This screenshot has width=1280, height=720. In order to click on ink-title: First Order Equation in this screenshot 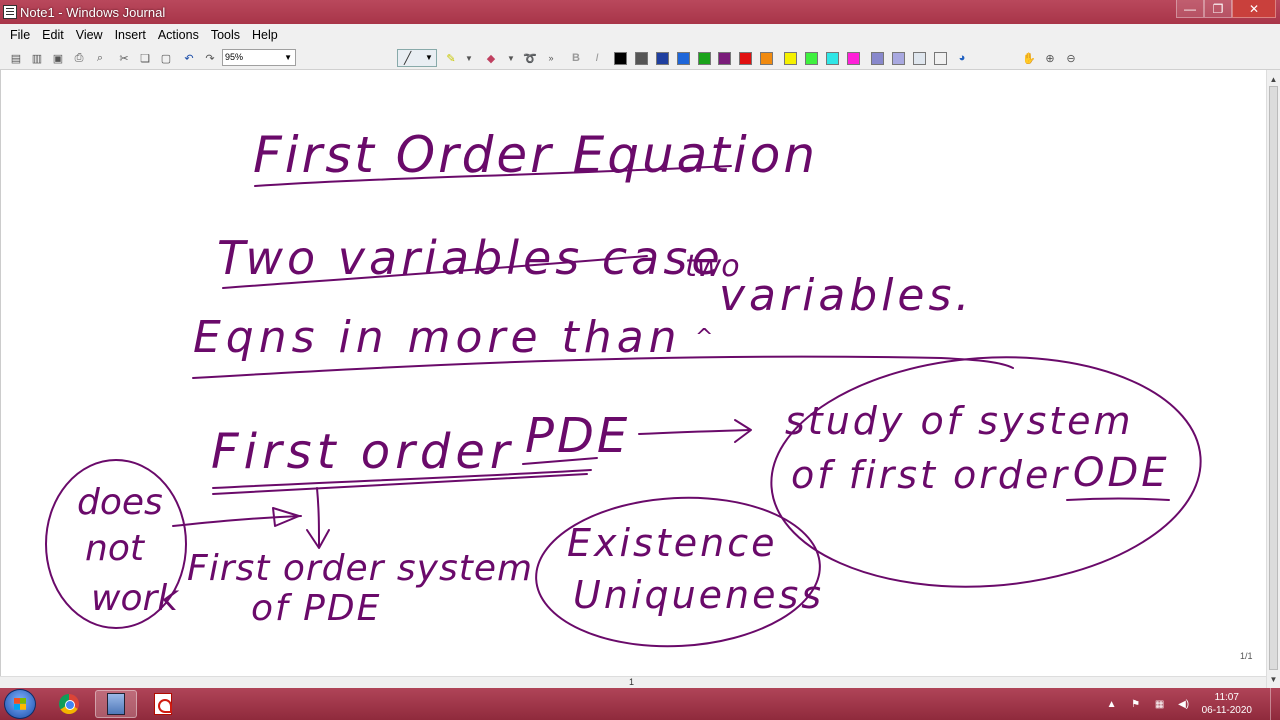, I will do `click(535, 155)`.